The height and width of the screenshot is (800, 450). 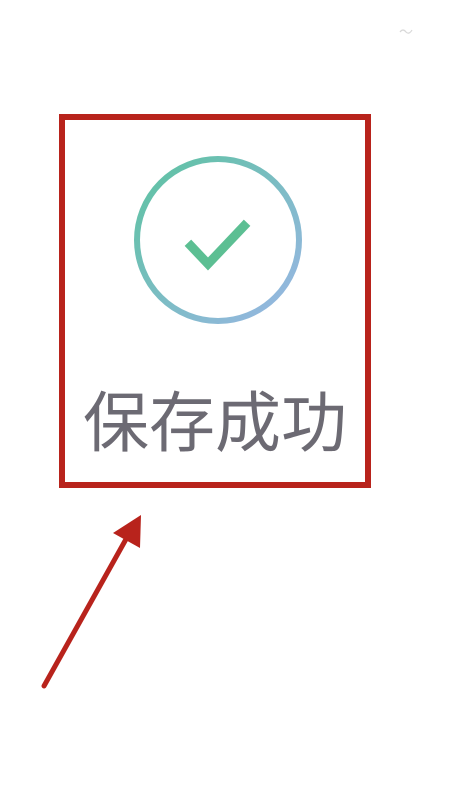 What do you see at coordinates (406, 31) in the screenshot?
I see `corner-mark` at bounding box center [406, 31].